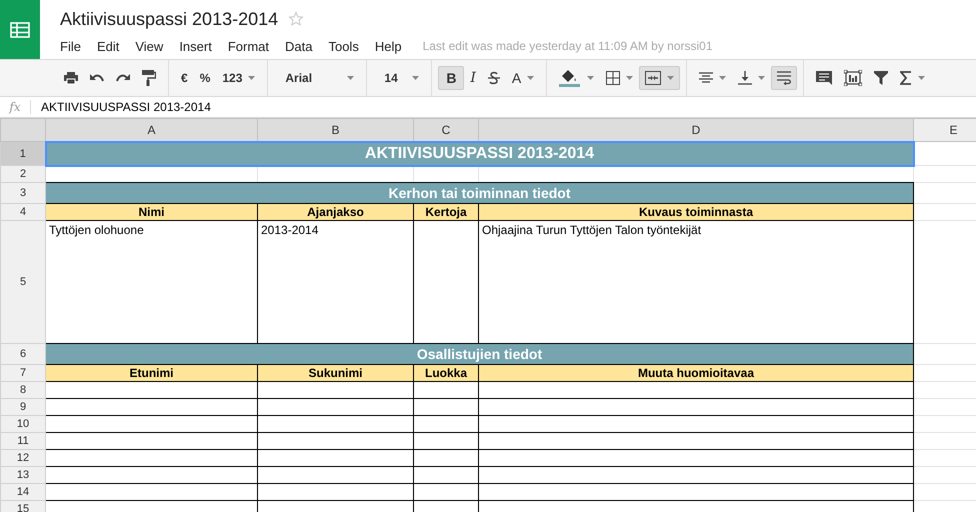  What do you see at coordinates (23, 373) in the screenshot?
I see `row-header: 7` at bounding box center [23, 373].